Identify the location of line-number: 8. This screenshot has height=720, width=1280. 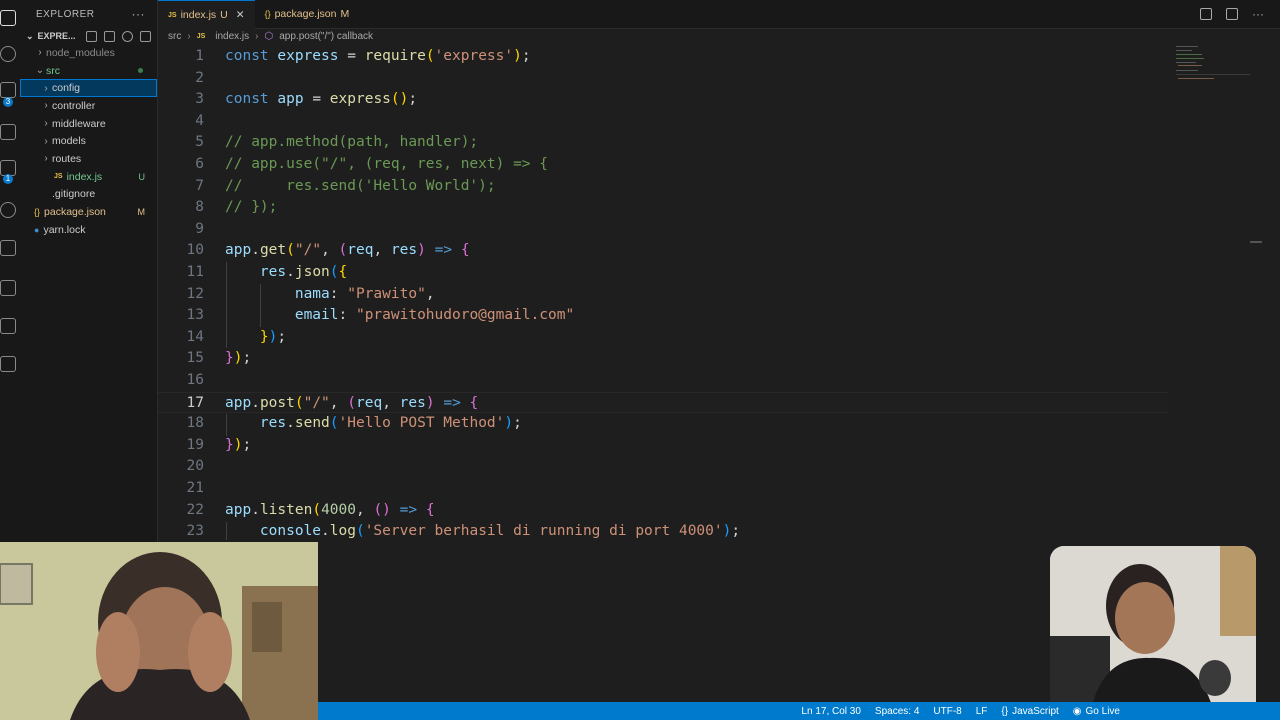
(199, 207).